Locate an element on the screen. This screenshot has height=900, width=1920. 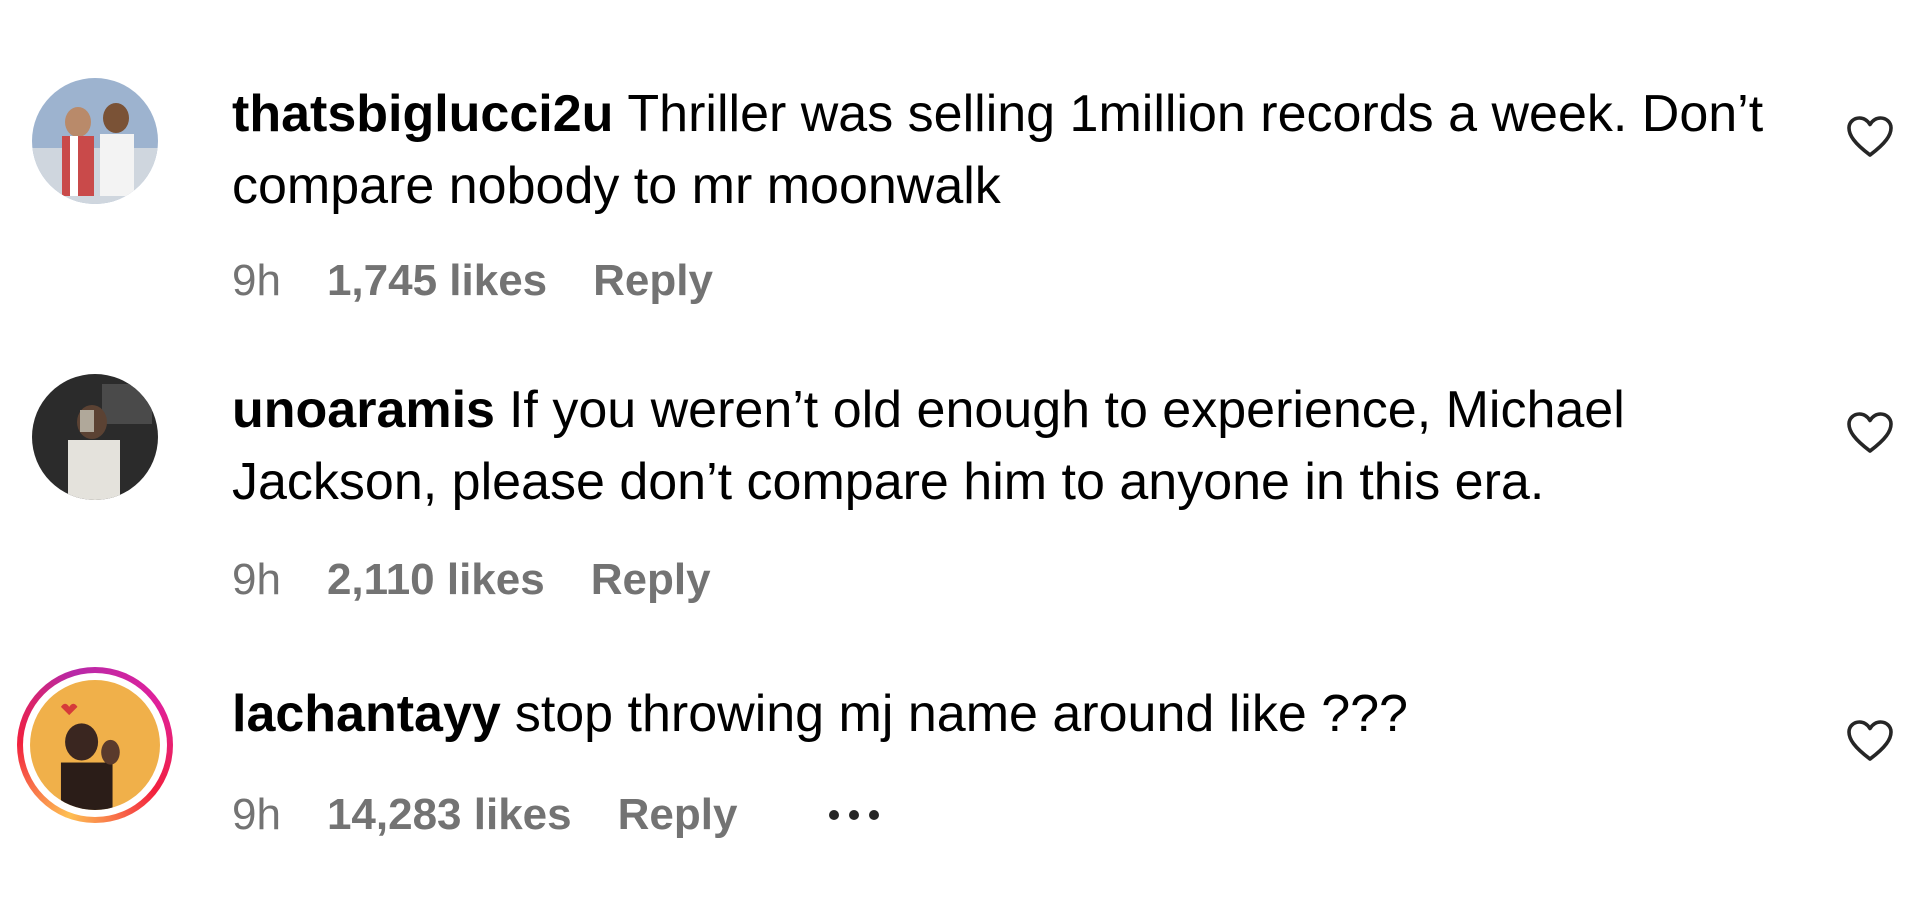
username: lachantayy is located at coordinates (366, 714).